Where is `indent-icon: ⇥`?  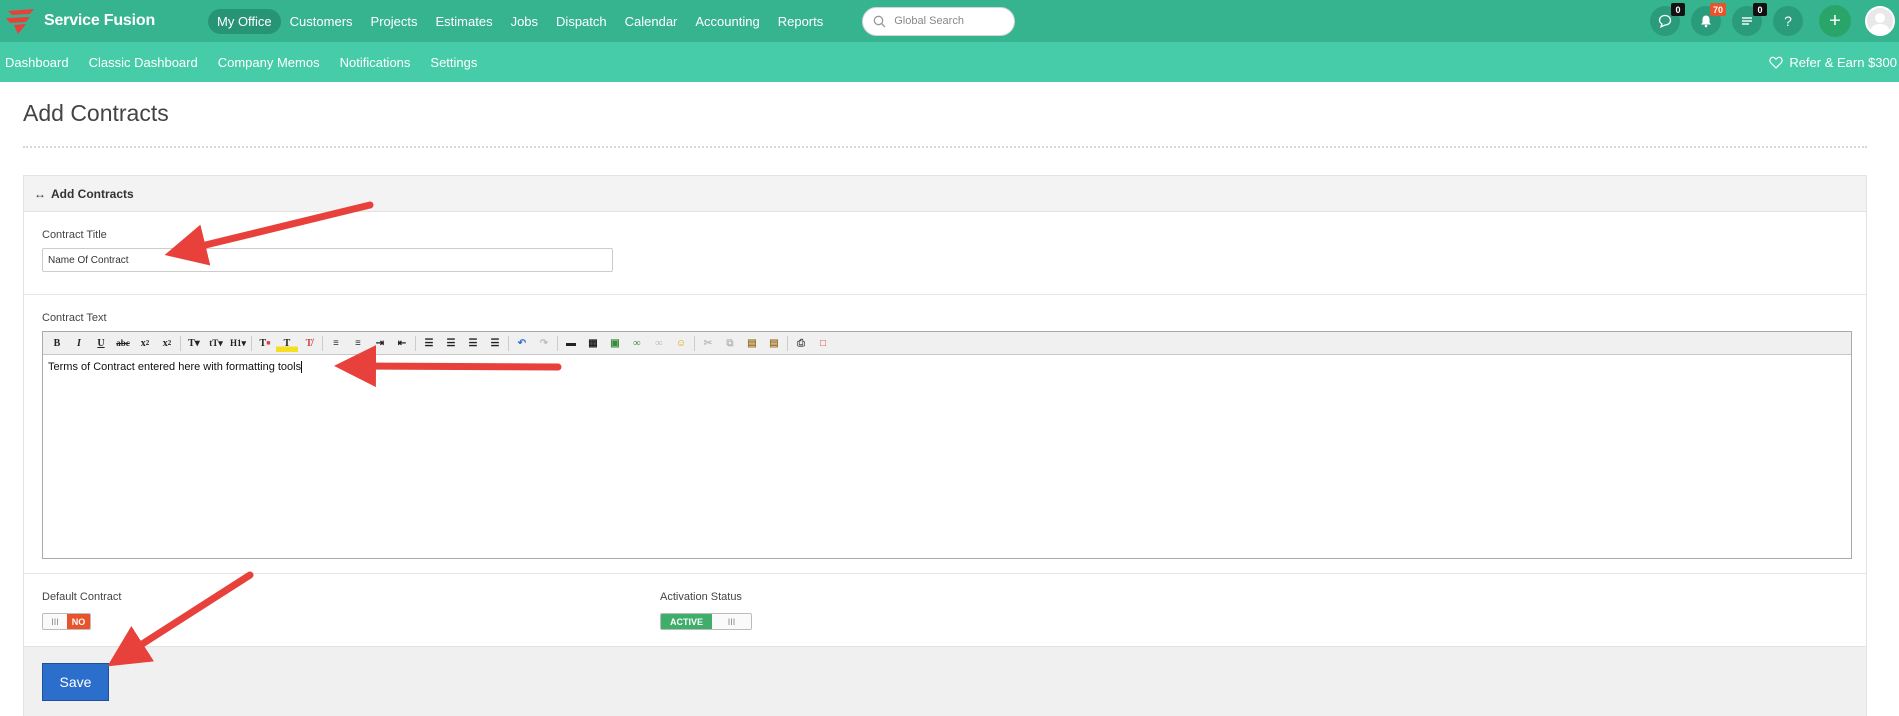
indent-icon: ⇥ is located at coordinates (380, 343).